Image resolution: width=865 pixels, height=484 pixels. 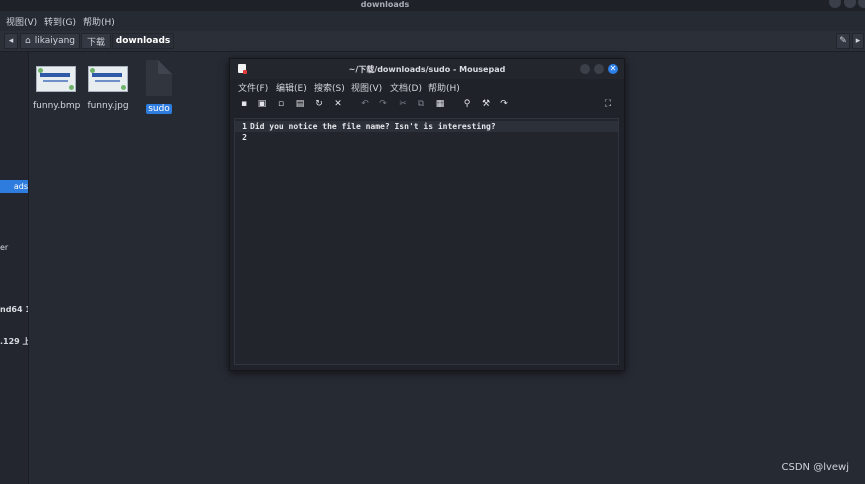 I want to click on file-sudo: sudo, so click(x=159, y=87).